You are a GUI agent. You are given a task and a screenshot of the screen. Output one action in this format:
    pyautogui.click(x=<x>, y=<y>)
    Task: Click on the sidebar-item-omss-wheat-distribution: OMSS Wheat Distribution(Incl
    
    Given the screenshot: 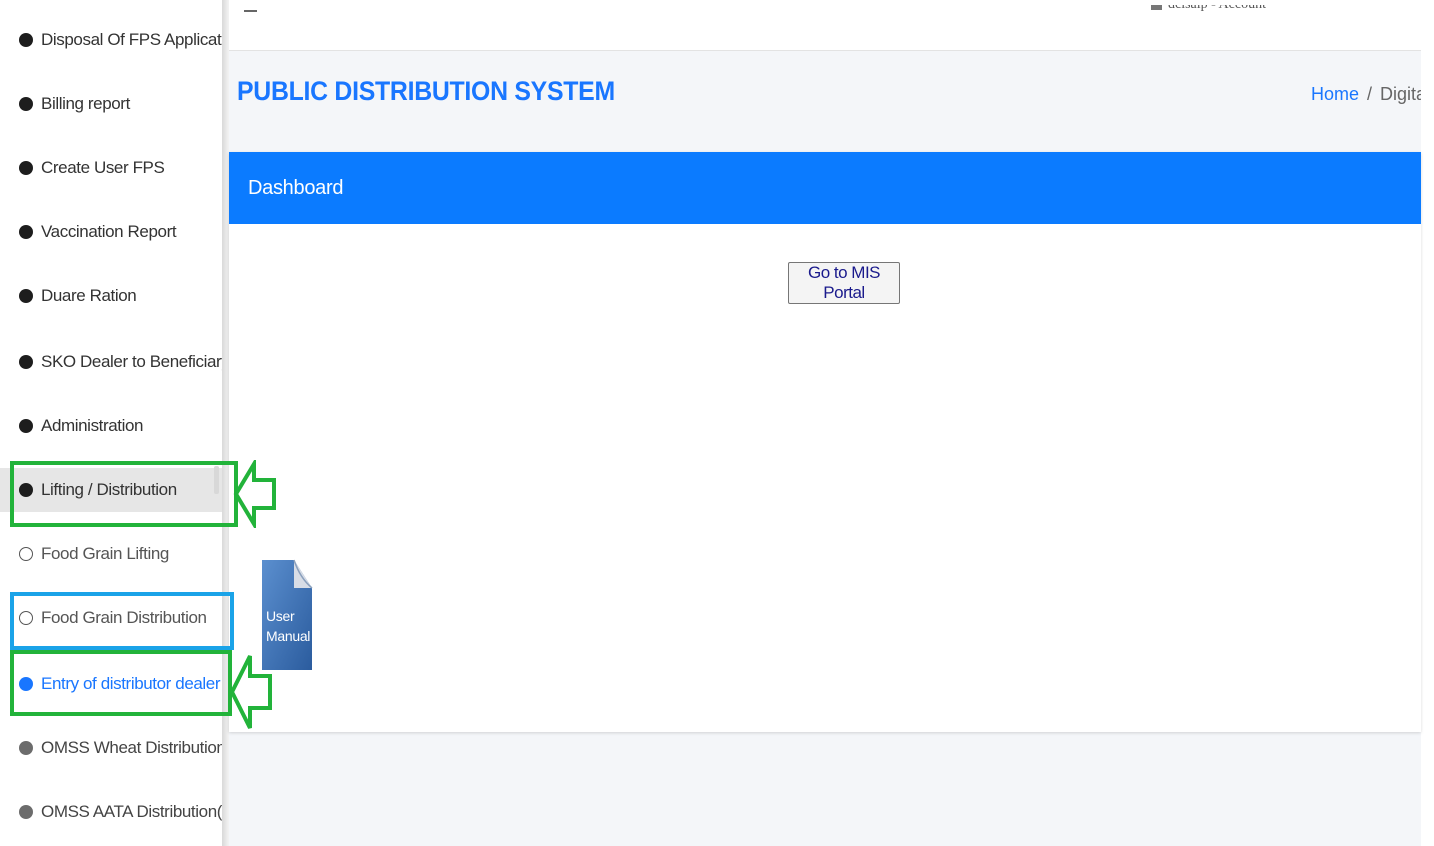 What is the action you would take?
    pyautogui.click(x=111, y=748)
    